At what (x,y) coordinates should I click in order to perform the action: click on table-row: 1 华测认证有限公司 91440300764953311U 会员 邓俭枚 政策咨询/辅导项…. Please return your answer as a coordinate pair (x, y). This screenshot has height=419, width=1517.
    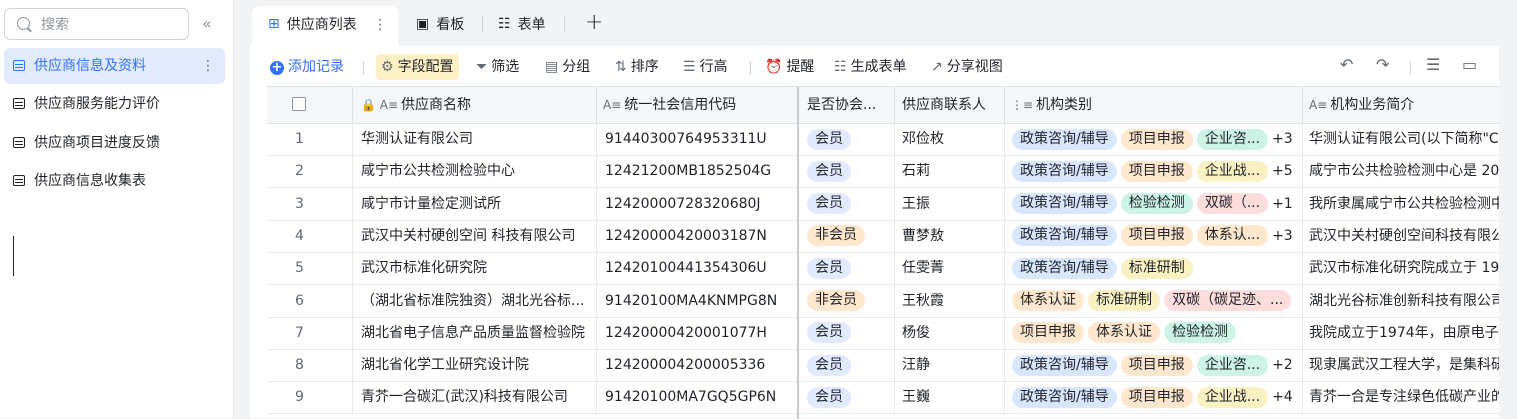
    Looking at the image, I should click on (883, 139).